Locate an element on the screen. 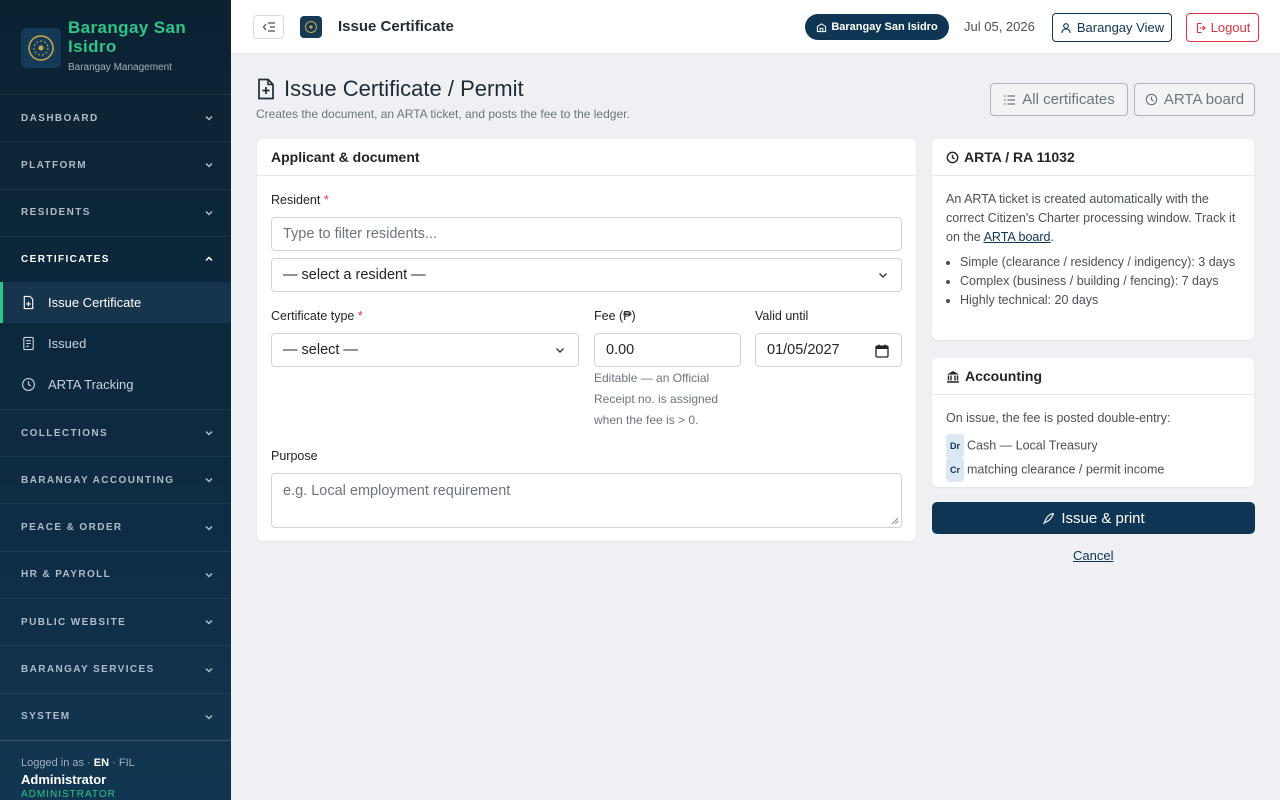  nav-section-system: SYSTEM is located at coordinates (115, 717).